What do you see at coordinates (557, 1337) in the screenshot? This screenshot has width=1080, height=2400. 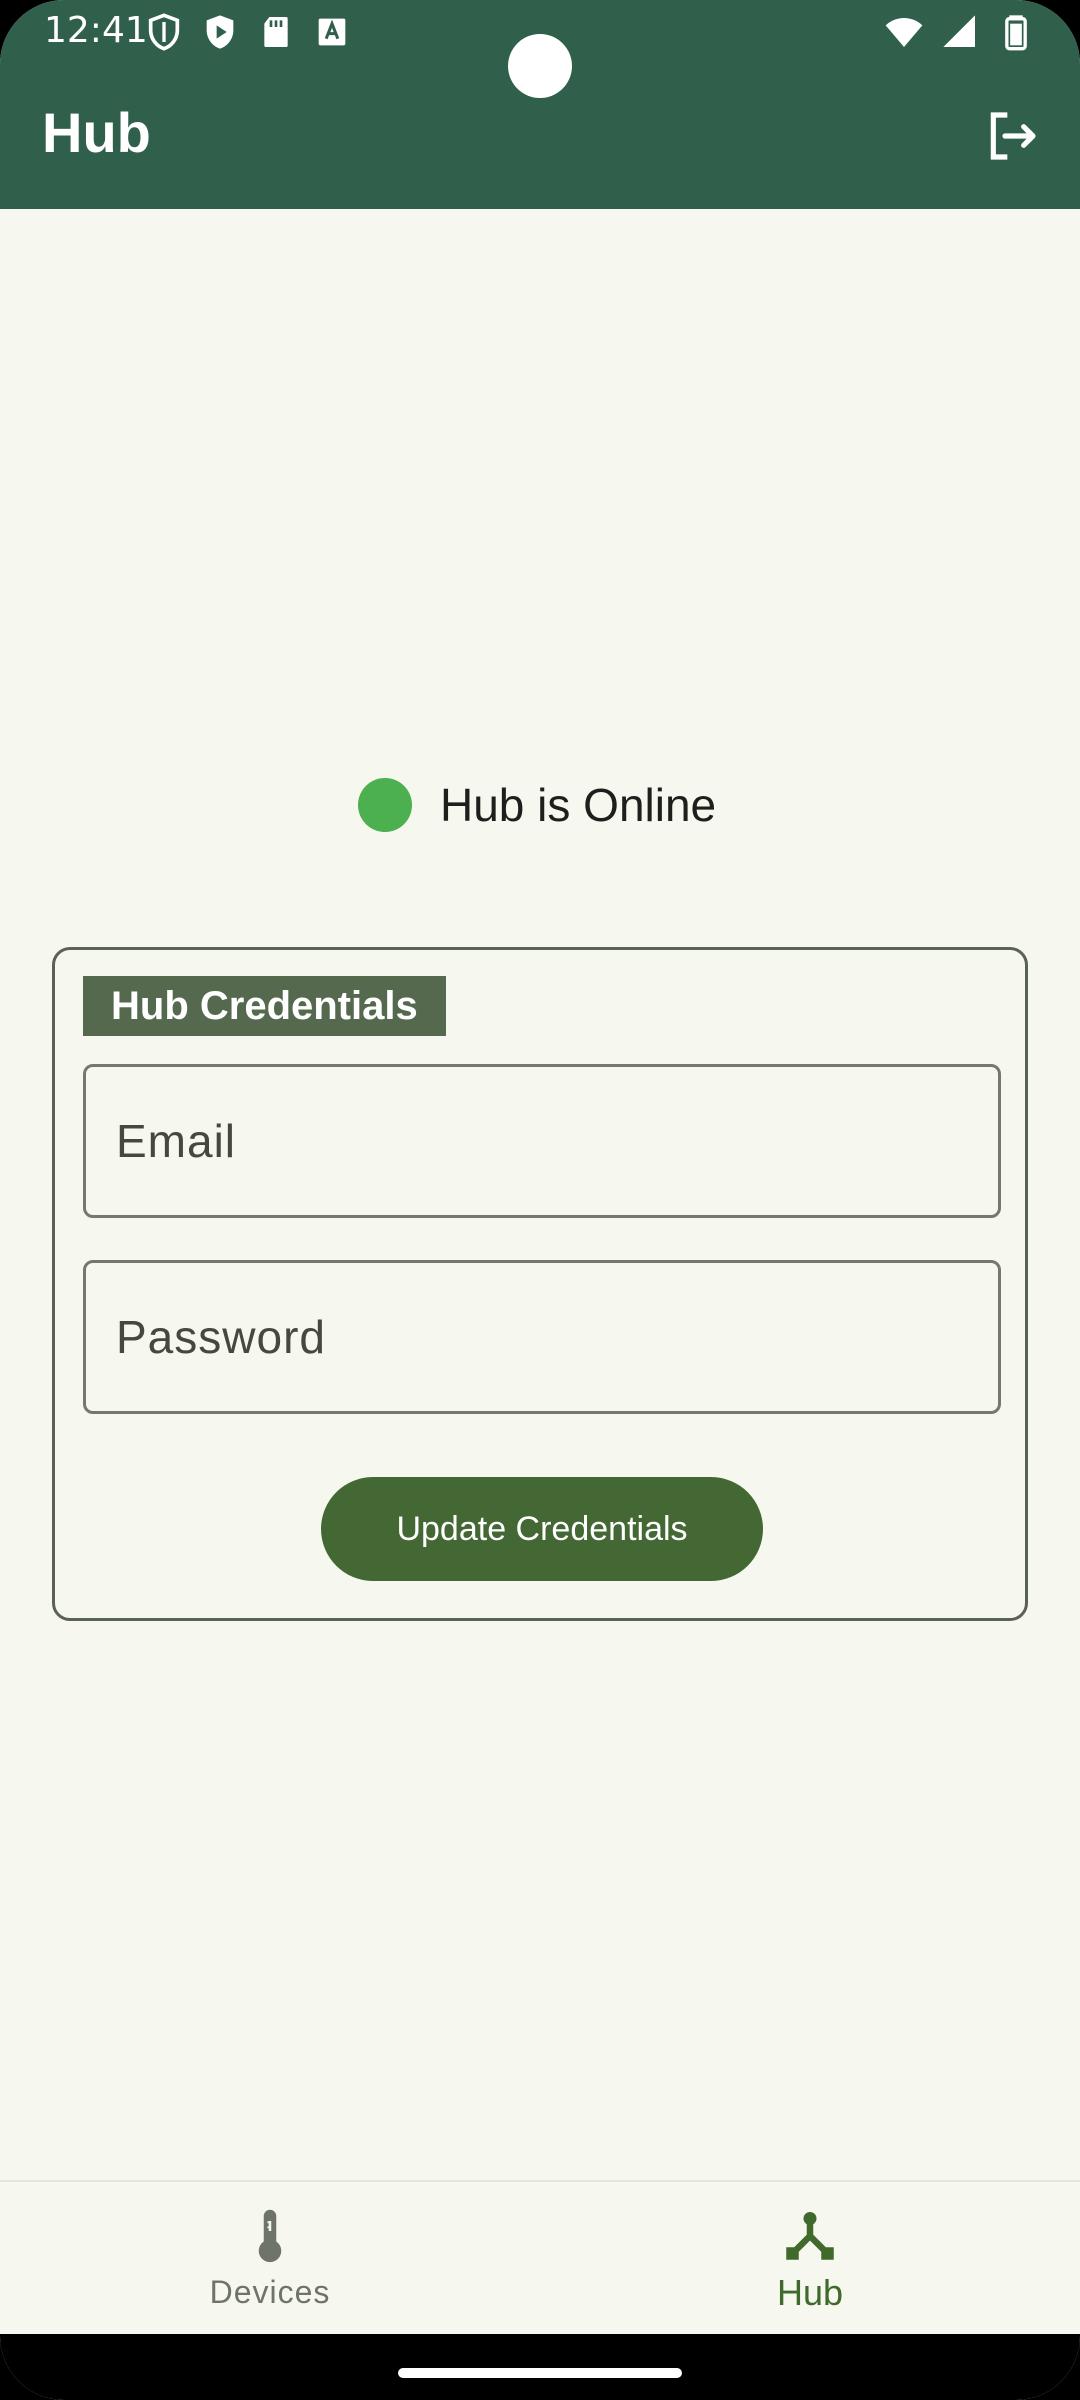 I see `password-input` at bounding box center [557, 1337].